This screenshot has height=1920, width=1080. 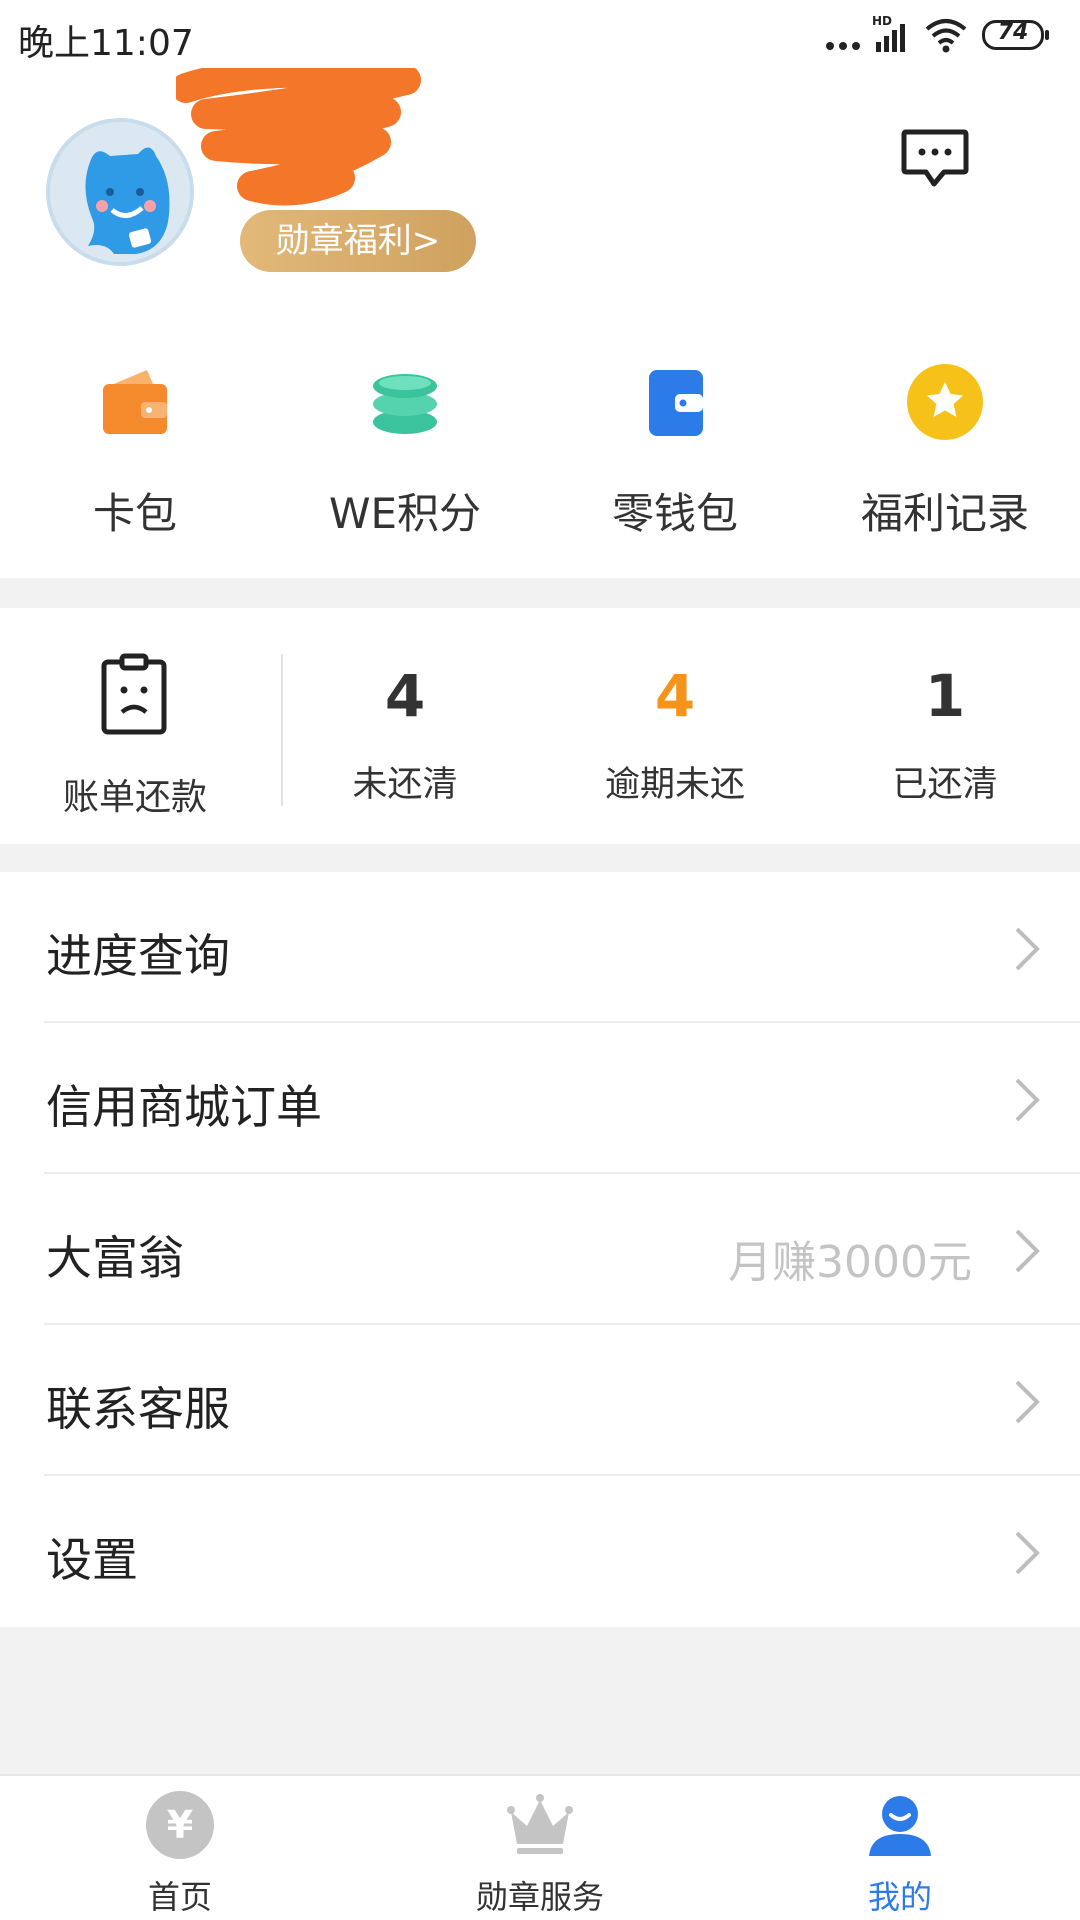 I want to click on nav-item-home: ¥ 首页, so click(x=180, y=1848).